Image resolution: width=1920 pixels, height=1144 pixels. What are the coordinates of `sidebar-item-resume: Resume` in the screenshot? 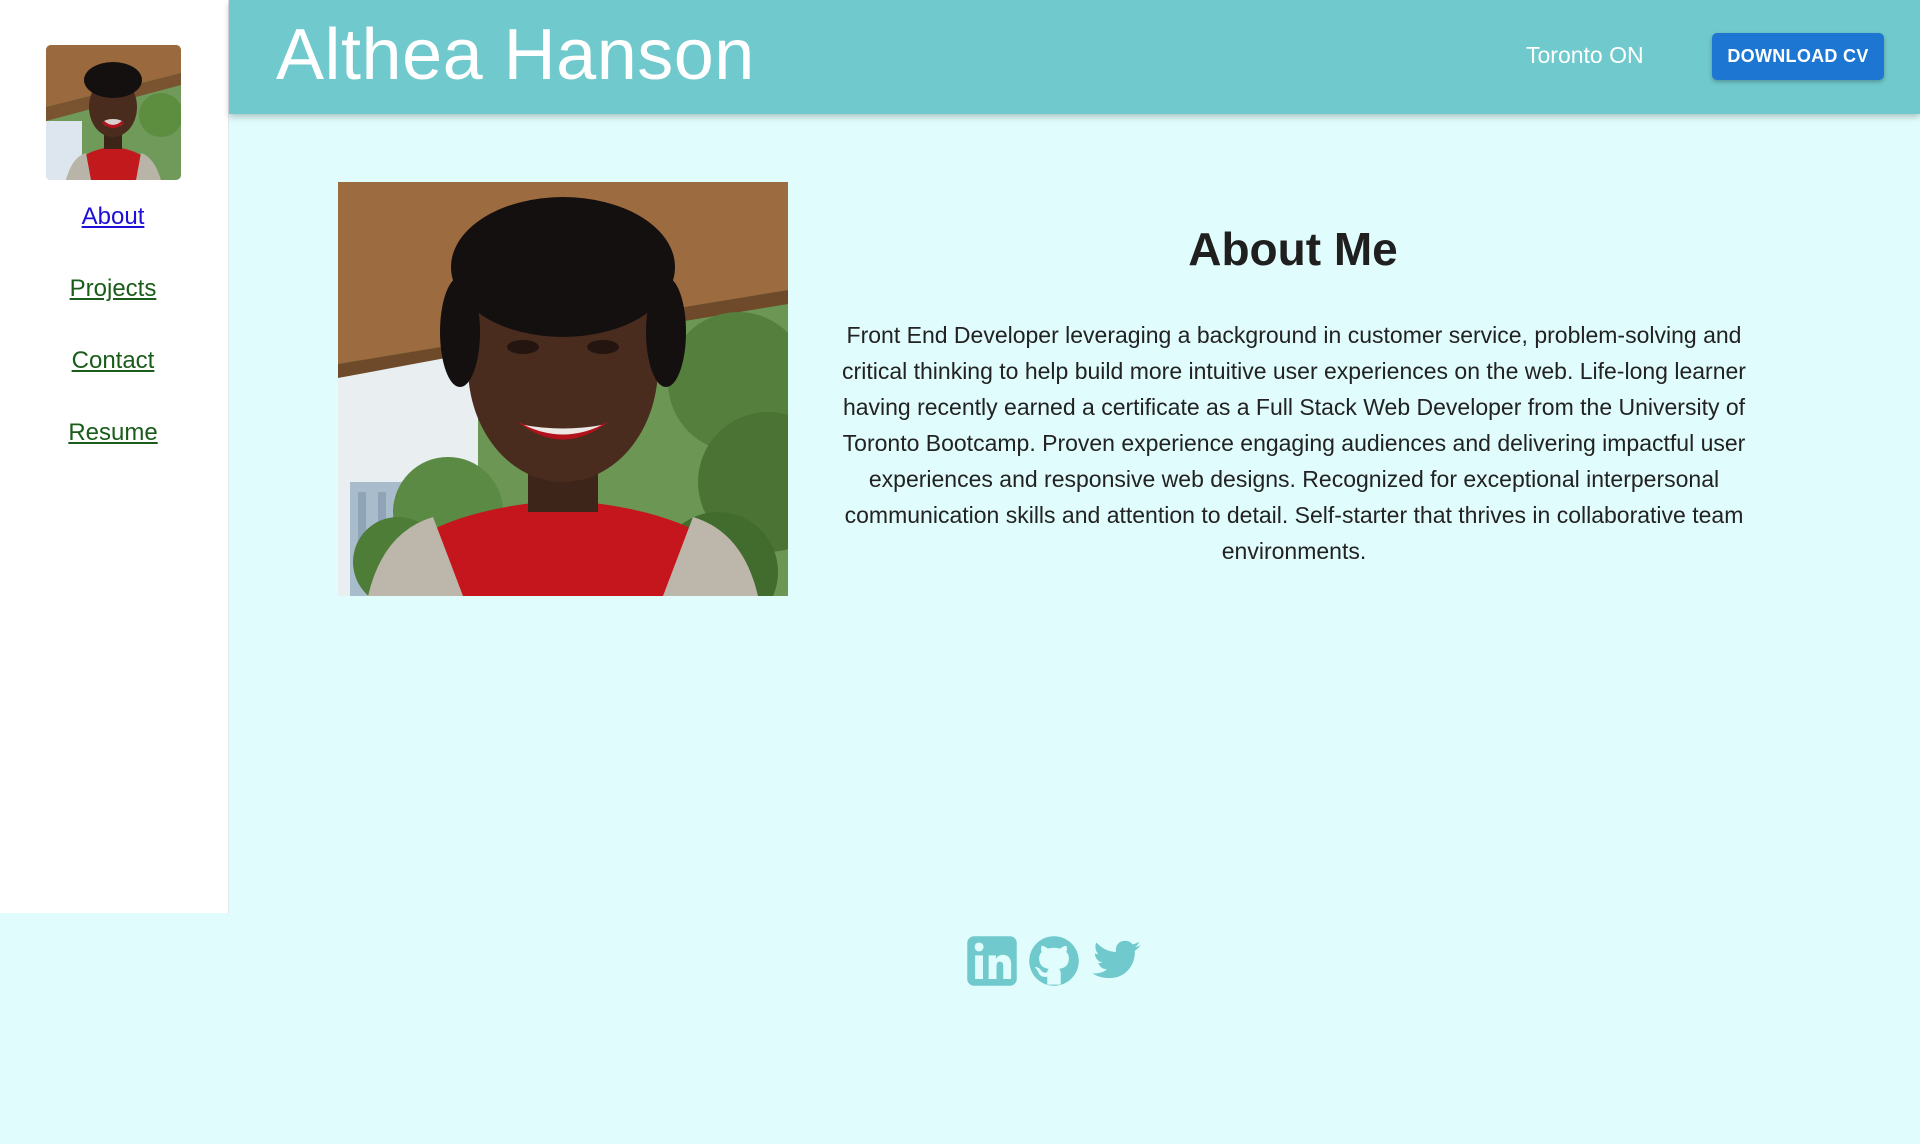 It's located at (113, 433).